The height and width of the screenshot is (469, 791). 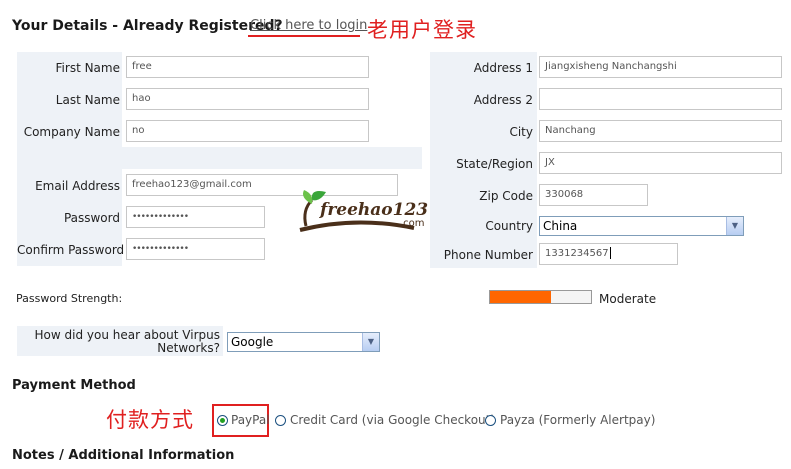 What do you see at coordinates (660, 163) in the screenshot?
I see `state-field: JX` at bounding box center [660, 163].